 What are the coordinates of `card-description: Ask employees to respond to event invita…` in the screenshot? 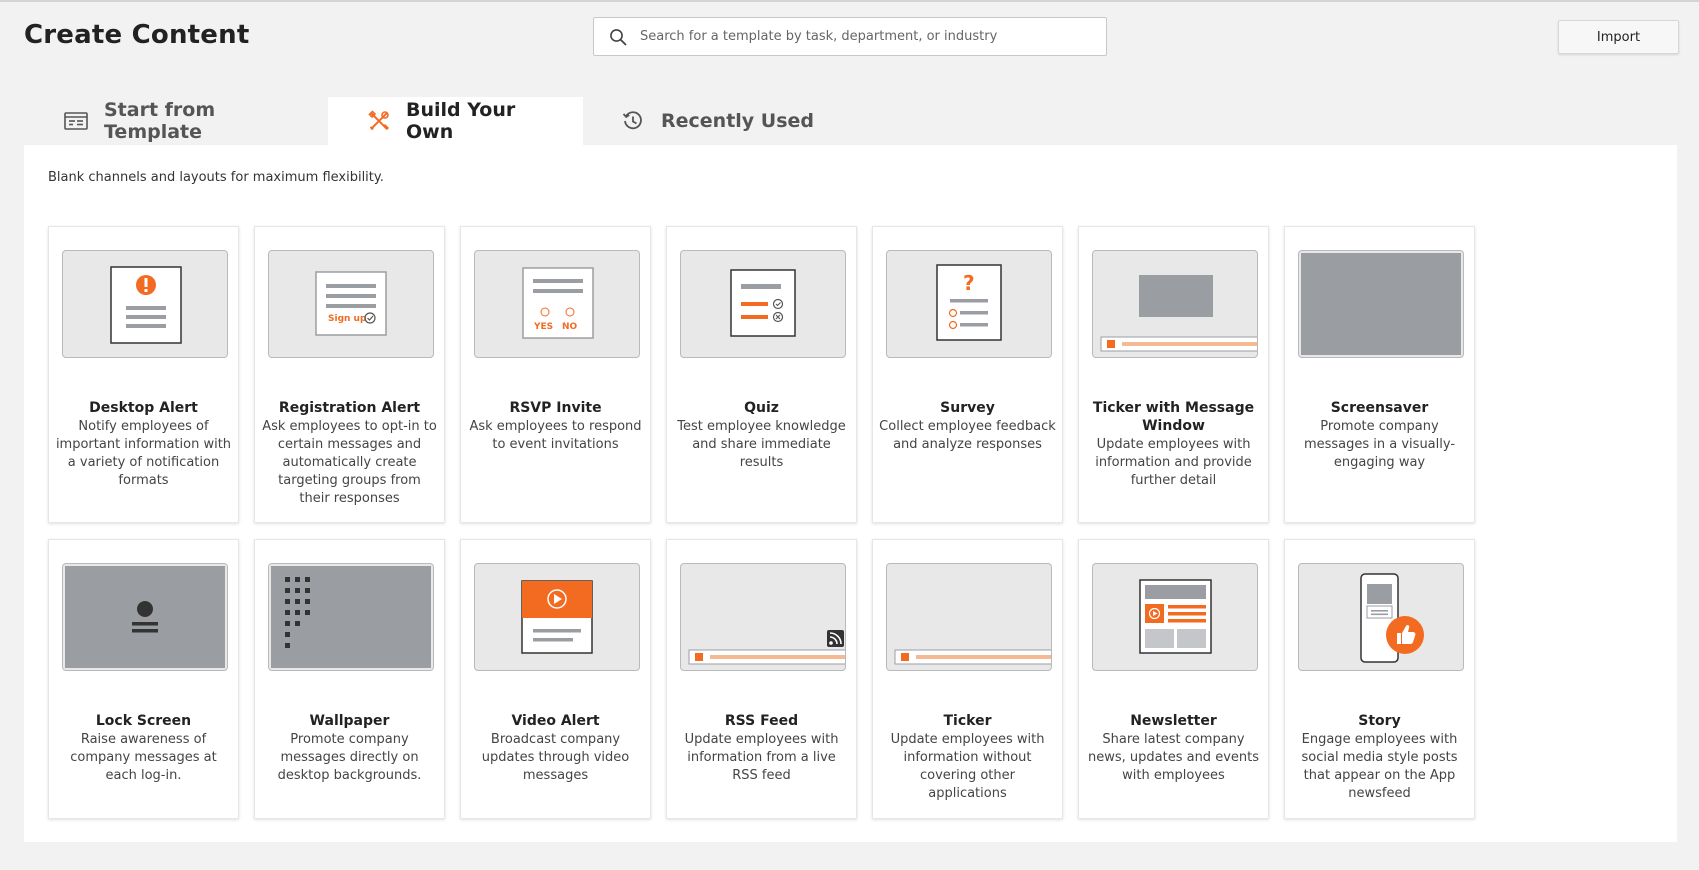 It's located at (555, 435).